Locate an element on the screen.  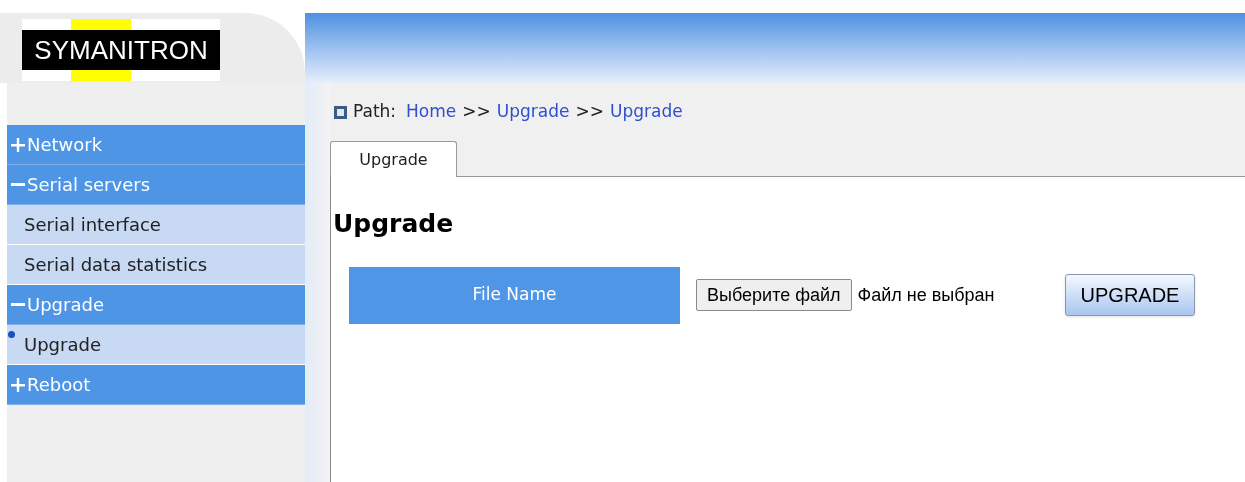
menu-item: Serial interface is located at coordinates (156, 225).